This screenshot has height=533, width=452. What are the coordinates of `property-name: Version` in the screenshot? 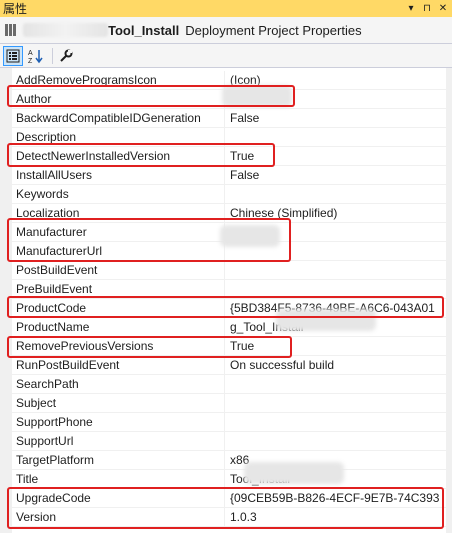 It's located at (118, 517).